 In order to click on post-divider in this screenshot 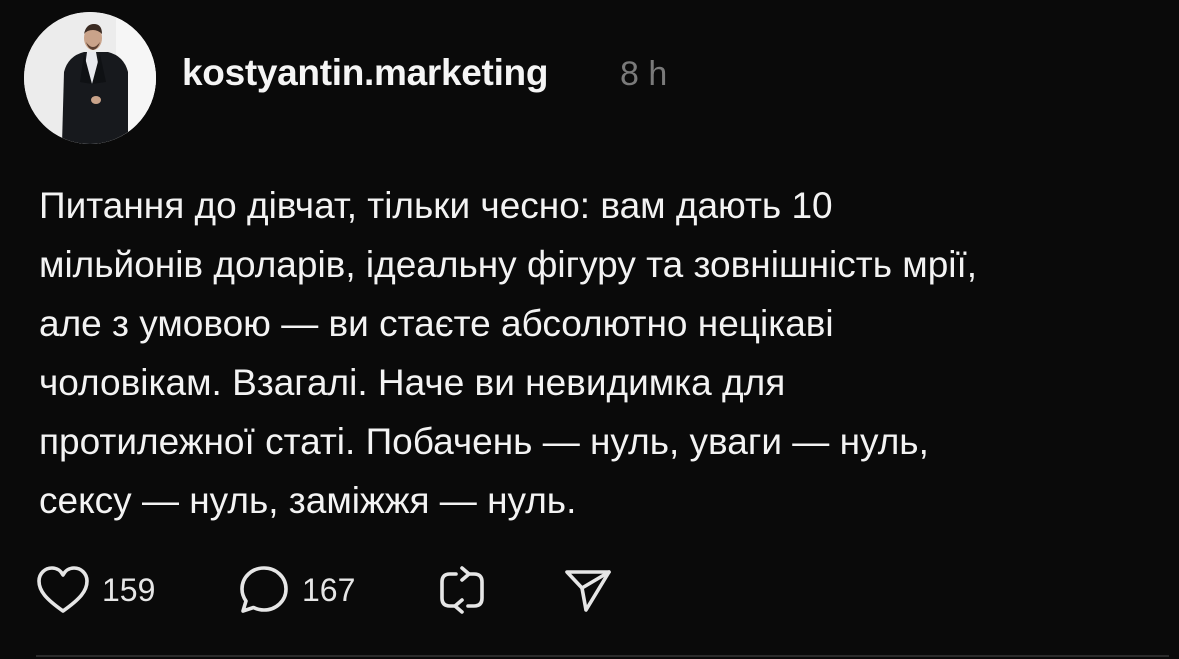, I will do `click(602, 656)`.